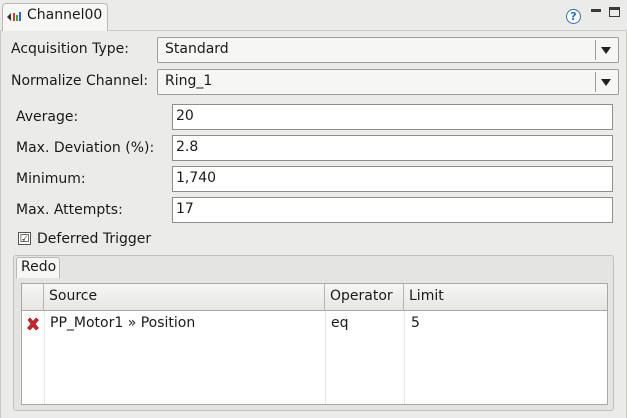 The height and width of the screenshot is (418, 627). What do you see at coordinates (184, 297) in the screenshot?
I see `column-header-source: Source` at bounding box center [184, 297].